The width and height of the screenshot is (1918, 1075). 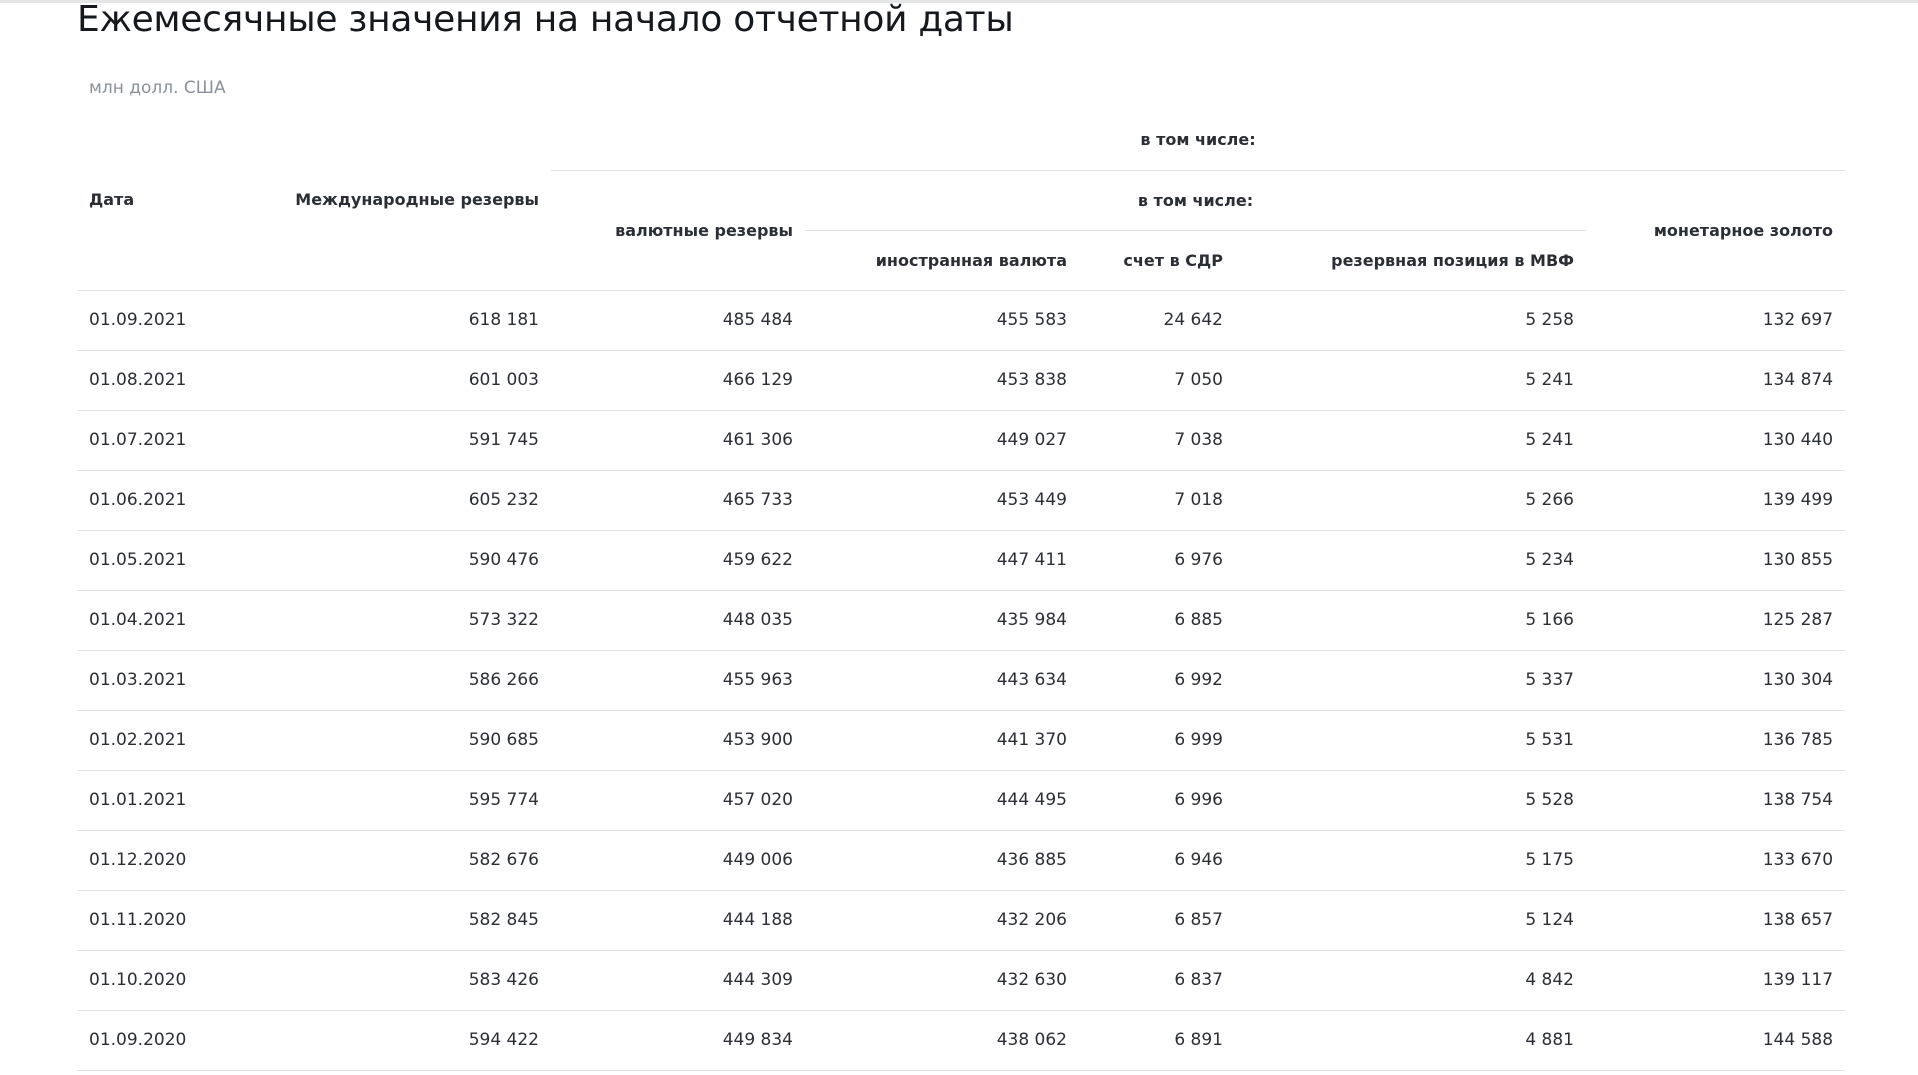 What do you see at coordinates (407, 500) in the screenshot?
I see `cell-international-reserves: 605 232` at bounding box center [407, 500].